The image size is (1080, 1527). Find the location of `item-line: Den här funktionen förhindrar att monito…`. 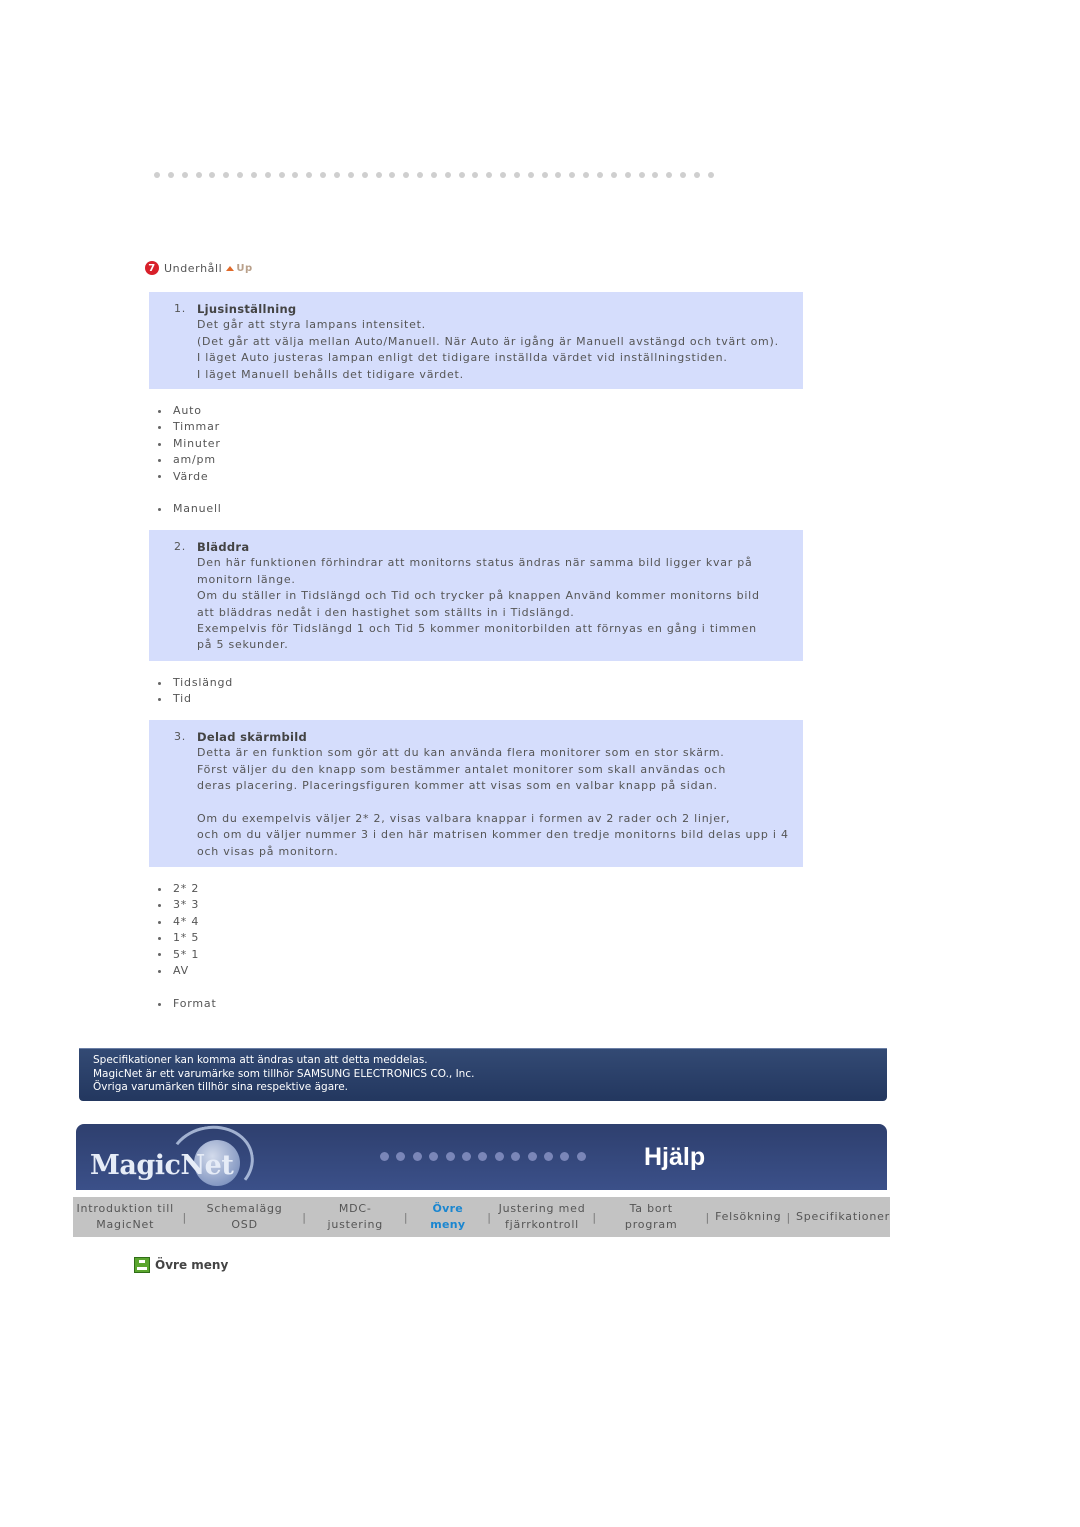

item-line: Den här funktionen förhindrar att monito… is located at coordinates (475, 571).